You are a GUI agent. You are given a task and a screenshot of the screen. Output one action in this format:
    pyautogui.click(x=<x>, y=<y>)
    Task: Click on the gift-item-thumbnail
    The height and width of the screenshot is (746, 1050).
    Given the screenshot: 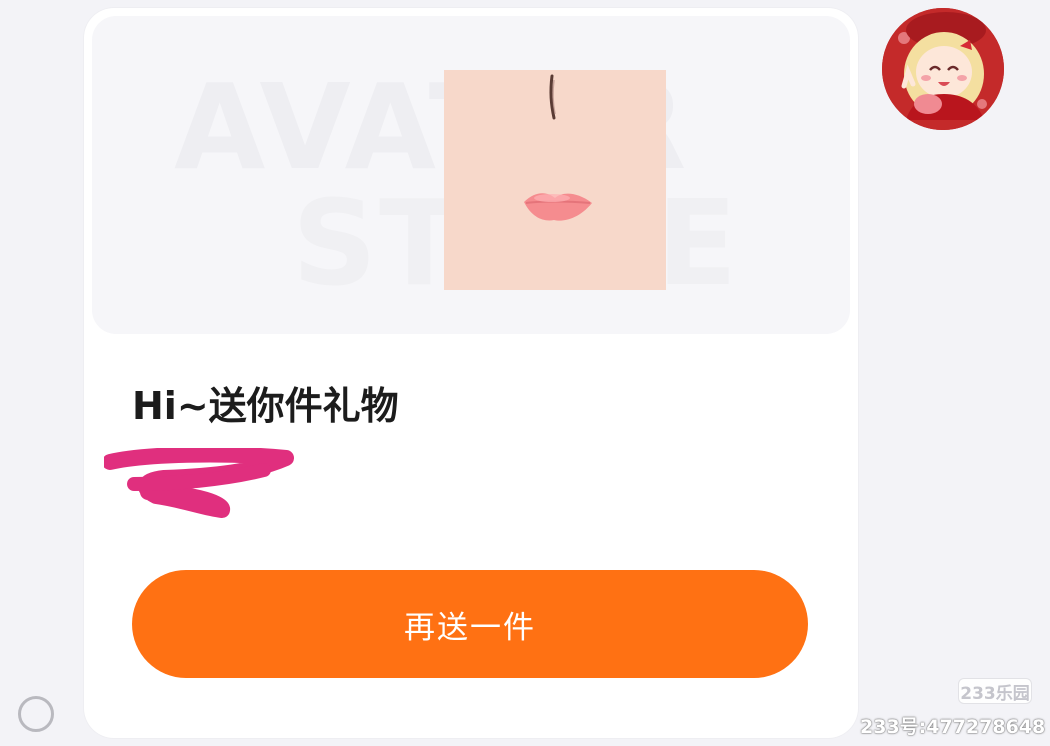 What is the action you would take?
    pyautogui.click(x=555, y=180)
    